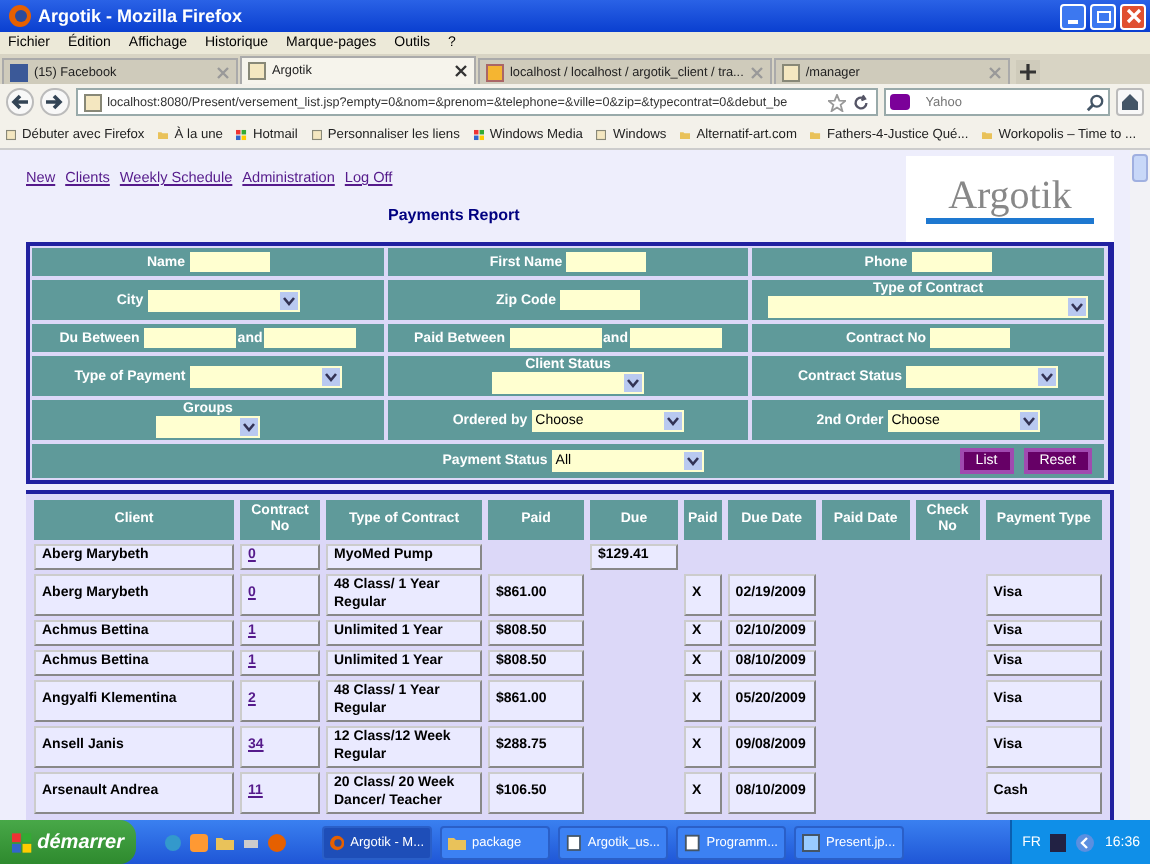 This screenshot has height=864, width=1150. Describe the element at coordinates (1094, 102) in the screenshot. I see `search-icon` at that location.